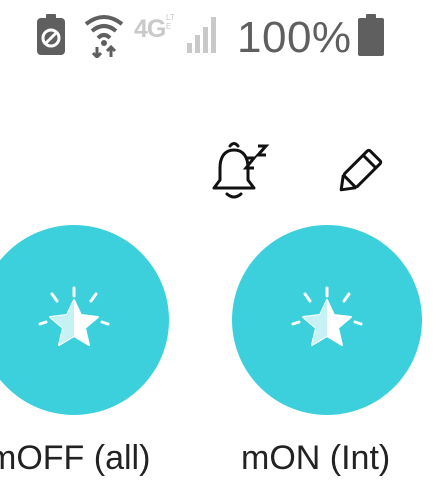  I want to click on tile-label: mON (Int), so click(316, 458).